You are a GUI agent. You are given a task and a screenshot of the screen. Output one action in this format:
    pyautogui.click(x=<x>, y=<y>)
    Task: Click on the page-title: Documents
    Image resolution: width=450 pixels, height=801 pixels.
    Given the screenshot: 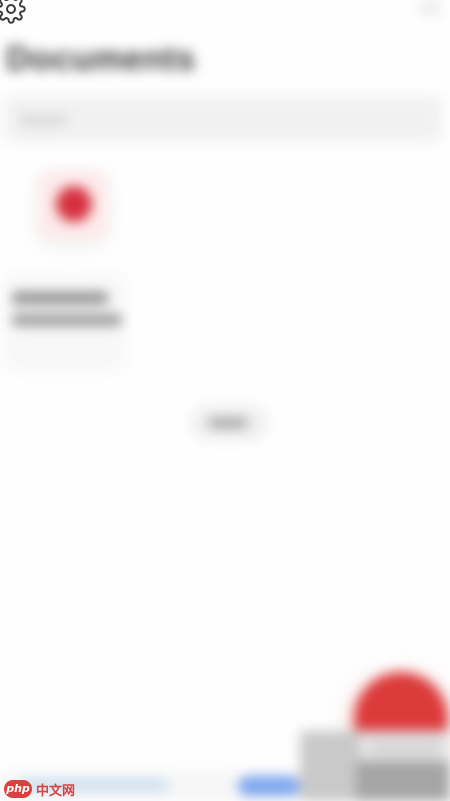 What is the action you would take?
    pyautogui.click(x=101, y=59)
    